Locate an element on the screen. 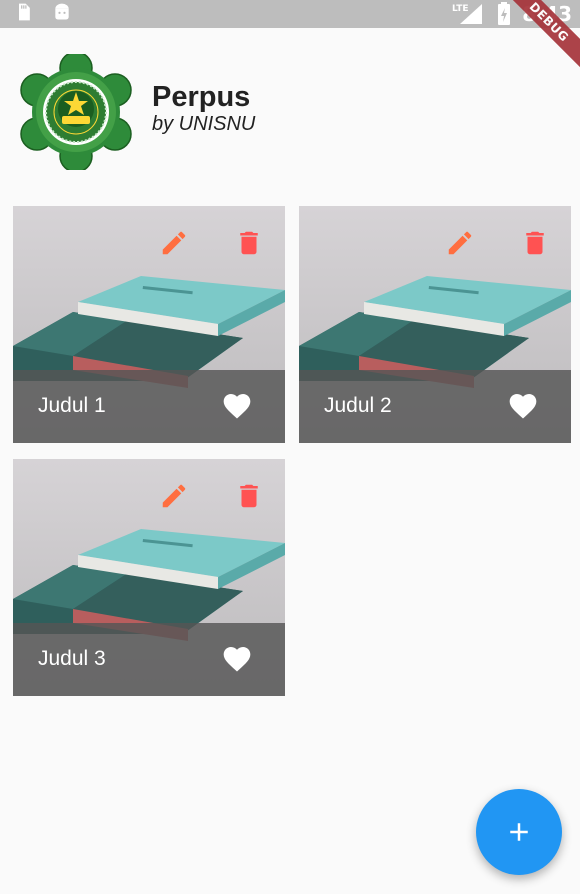 Image resolution: width=580 pixels, height=894 pixels. signal-icon: LTE is located at coordinates (467, 14).